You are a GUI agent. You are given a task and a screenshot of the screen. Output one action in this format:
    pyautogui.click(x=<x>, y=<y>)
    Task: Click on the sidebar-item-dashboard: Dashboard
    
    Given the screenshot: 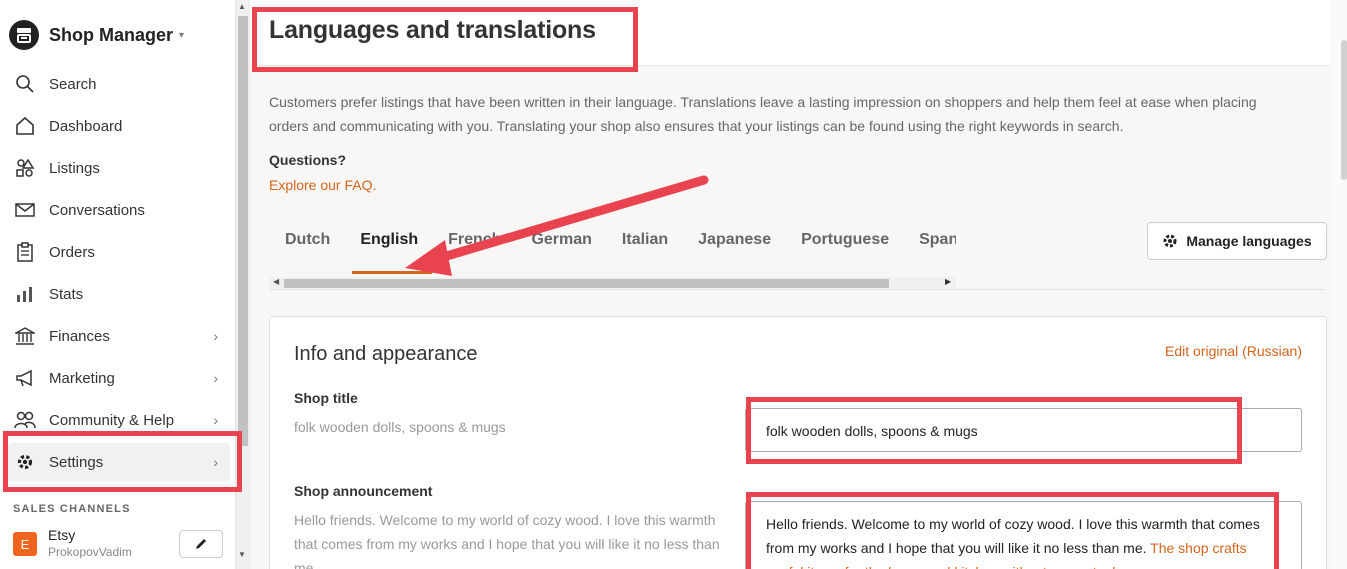 What is the action you would take?
    pyautogui.click(x=119, y=126)
    